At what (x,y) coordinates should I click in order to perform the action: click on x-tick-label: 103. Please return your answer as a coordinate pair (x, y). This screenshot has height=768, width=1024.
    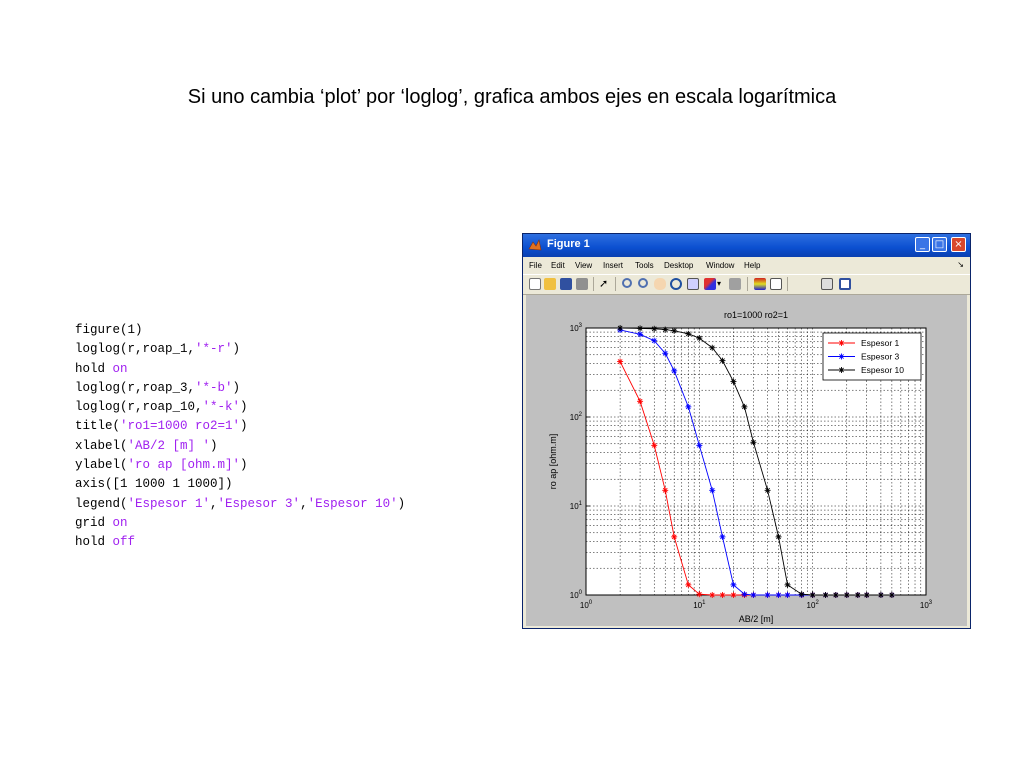
    Looking at the image, I should click on (926, 605).